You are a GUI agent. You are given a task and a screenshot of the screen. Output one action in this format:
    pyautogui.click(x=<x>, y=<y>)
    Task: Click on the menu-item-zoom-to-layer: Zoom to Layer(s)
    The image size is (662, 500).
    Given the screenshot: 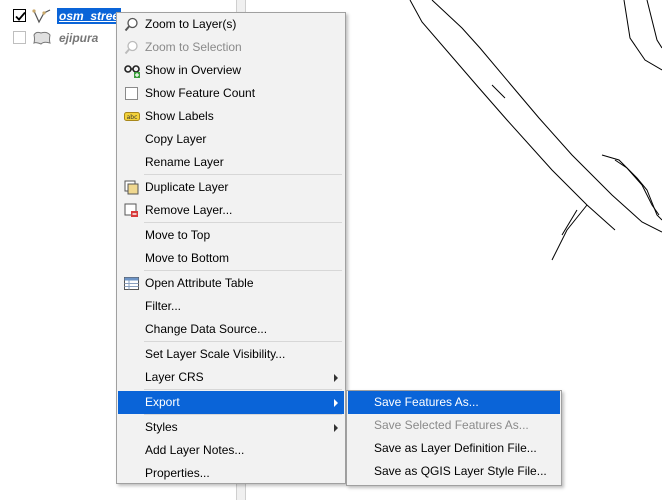 What is the action you would take?
    pyautogui.click(x=231, y=24)
    